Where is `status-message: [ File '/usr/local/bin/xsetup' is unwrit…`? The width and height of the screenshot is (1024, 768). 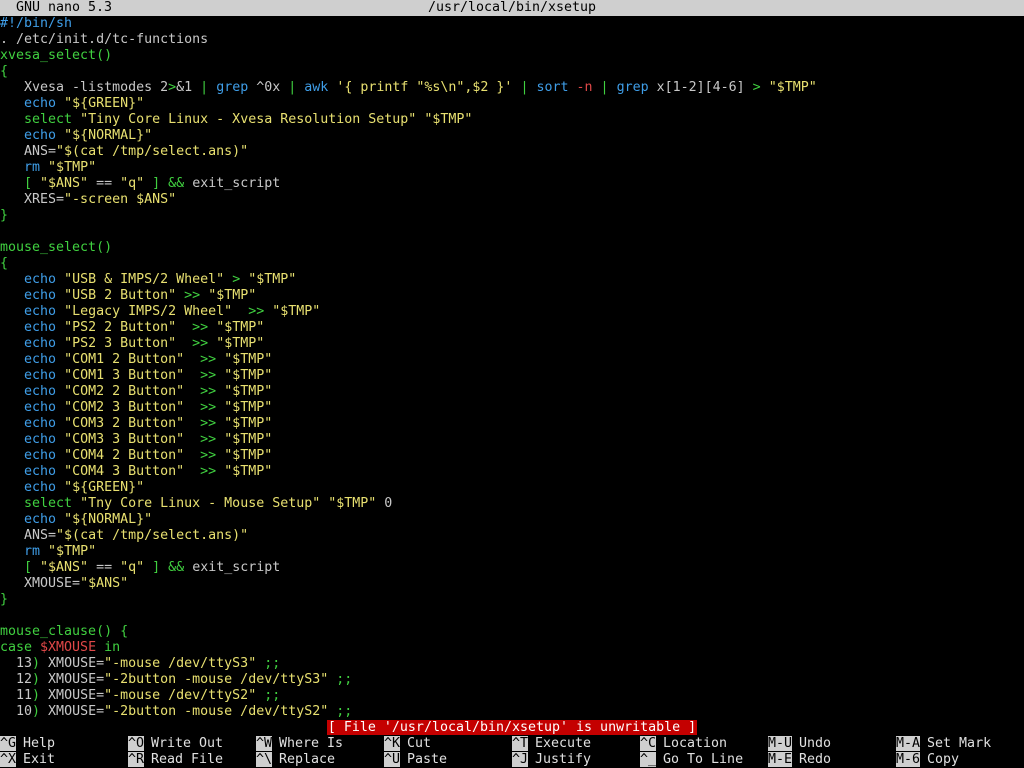
status-message: [ File '/usr/local/bin/xsetup' is unwrit… is located at coordinates (512, 727).